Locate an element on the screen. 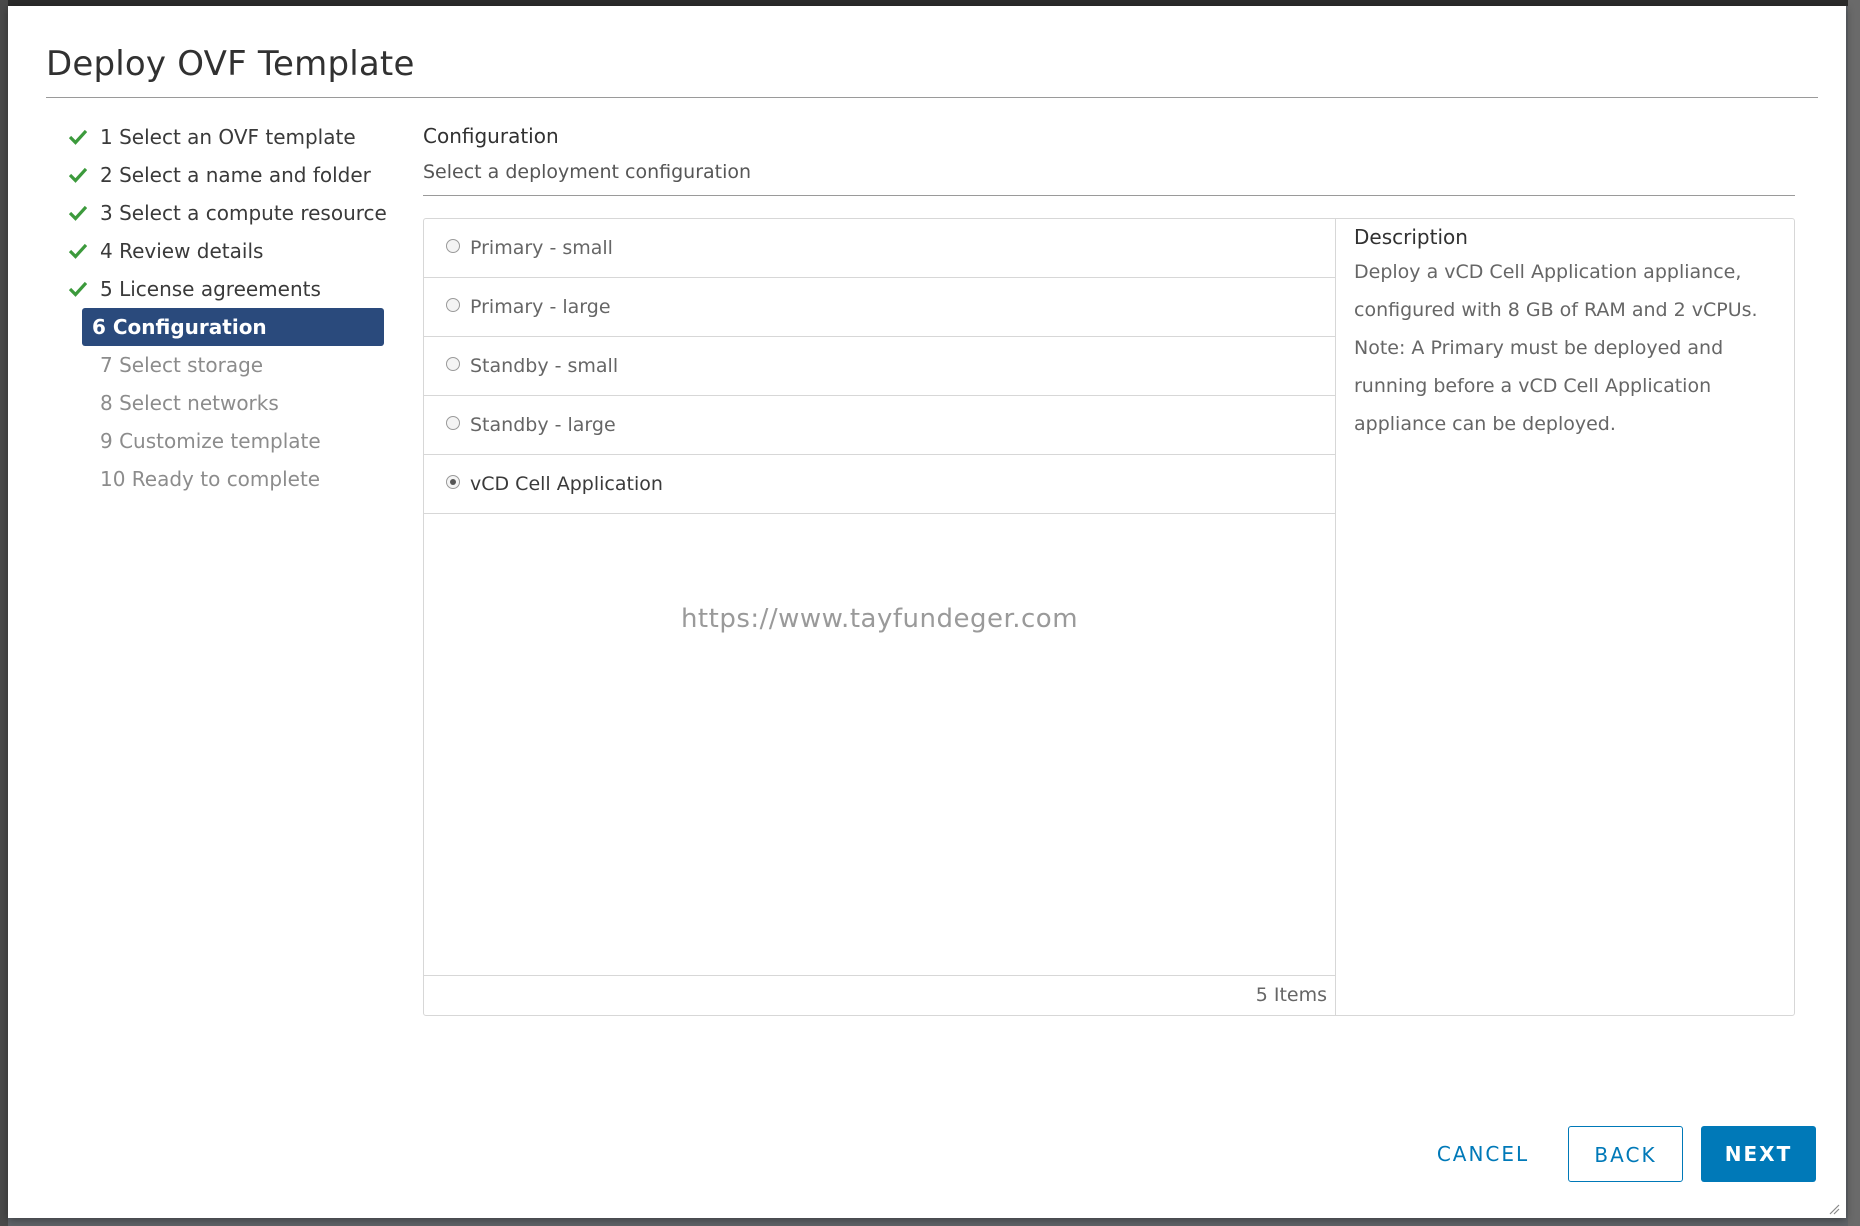  step-select-ovf-template: 1 Select an OVF template is located at coordinates (224, 137).